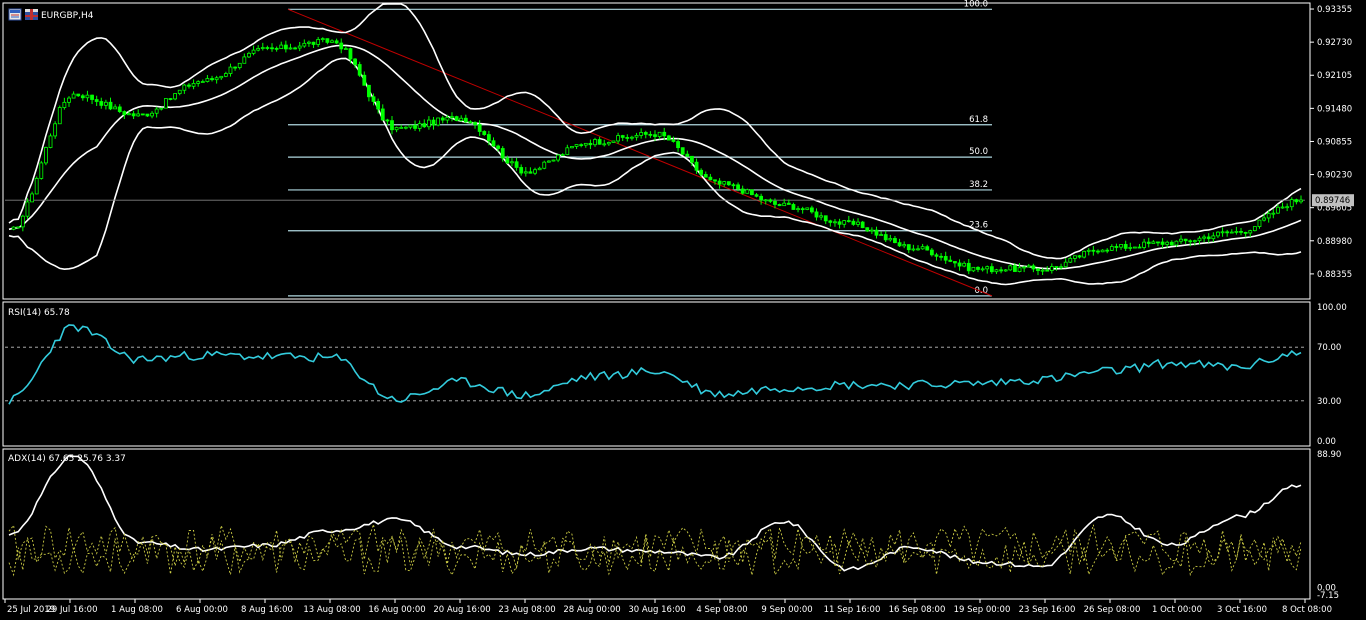 The image size is (1366, 620). What do you see at coordinates (202, 610) in the screenshot?
I see `time-tick-label: 6 Aug 00:00` at bounding box center [202, 610].